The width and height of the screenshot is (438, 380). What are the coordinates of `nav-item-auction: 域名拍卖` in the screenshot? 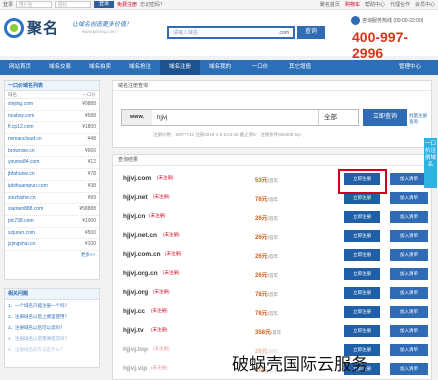 It's located at (100, 67).